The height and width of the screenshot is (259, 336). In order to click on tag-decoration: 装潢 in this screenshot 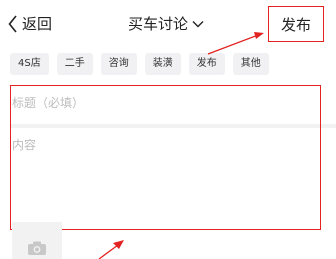, I will do `click(162, 64)`.